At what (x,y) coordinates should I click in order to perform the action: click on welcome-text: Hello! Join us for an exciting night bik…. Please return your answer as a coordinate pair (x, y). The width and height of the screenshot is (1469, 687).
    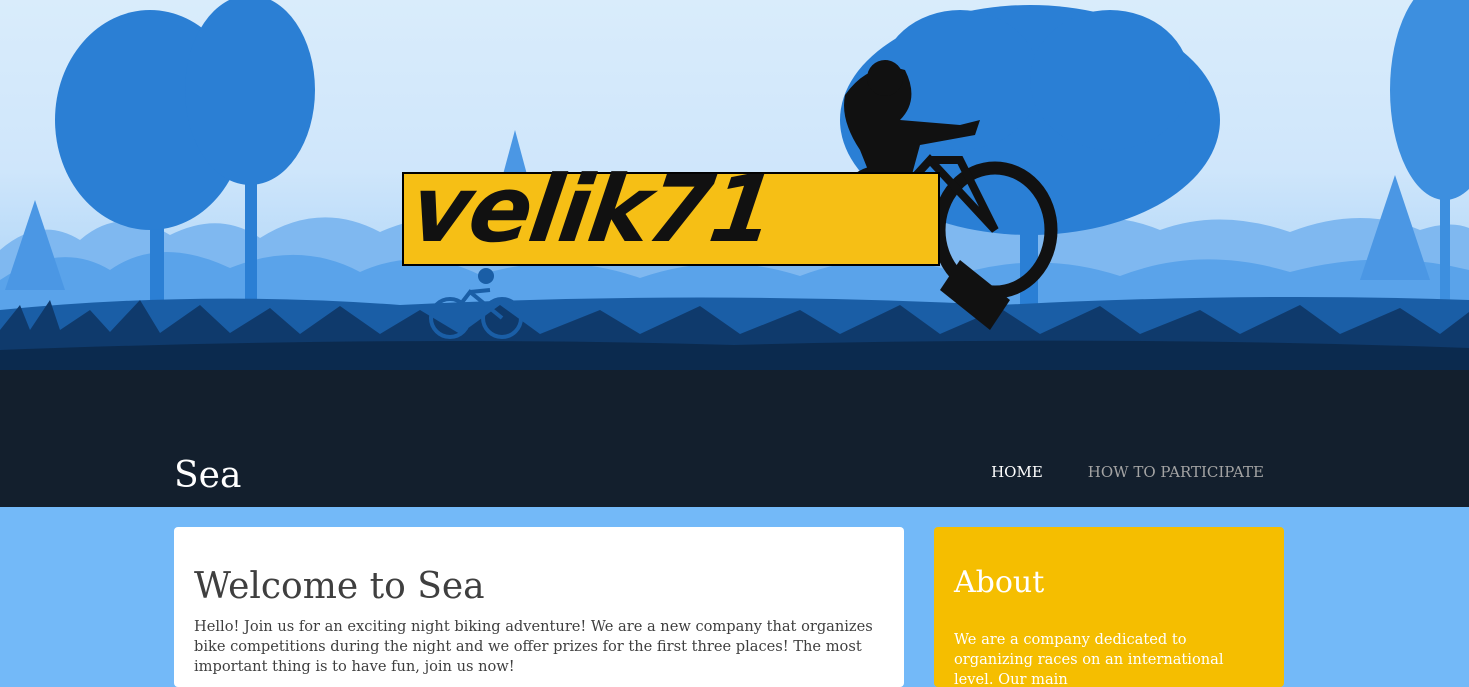
    Looking at the image, I should click on (533, 646).